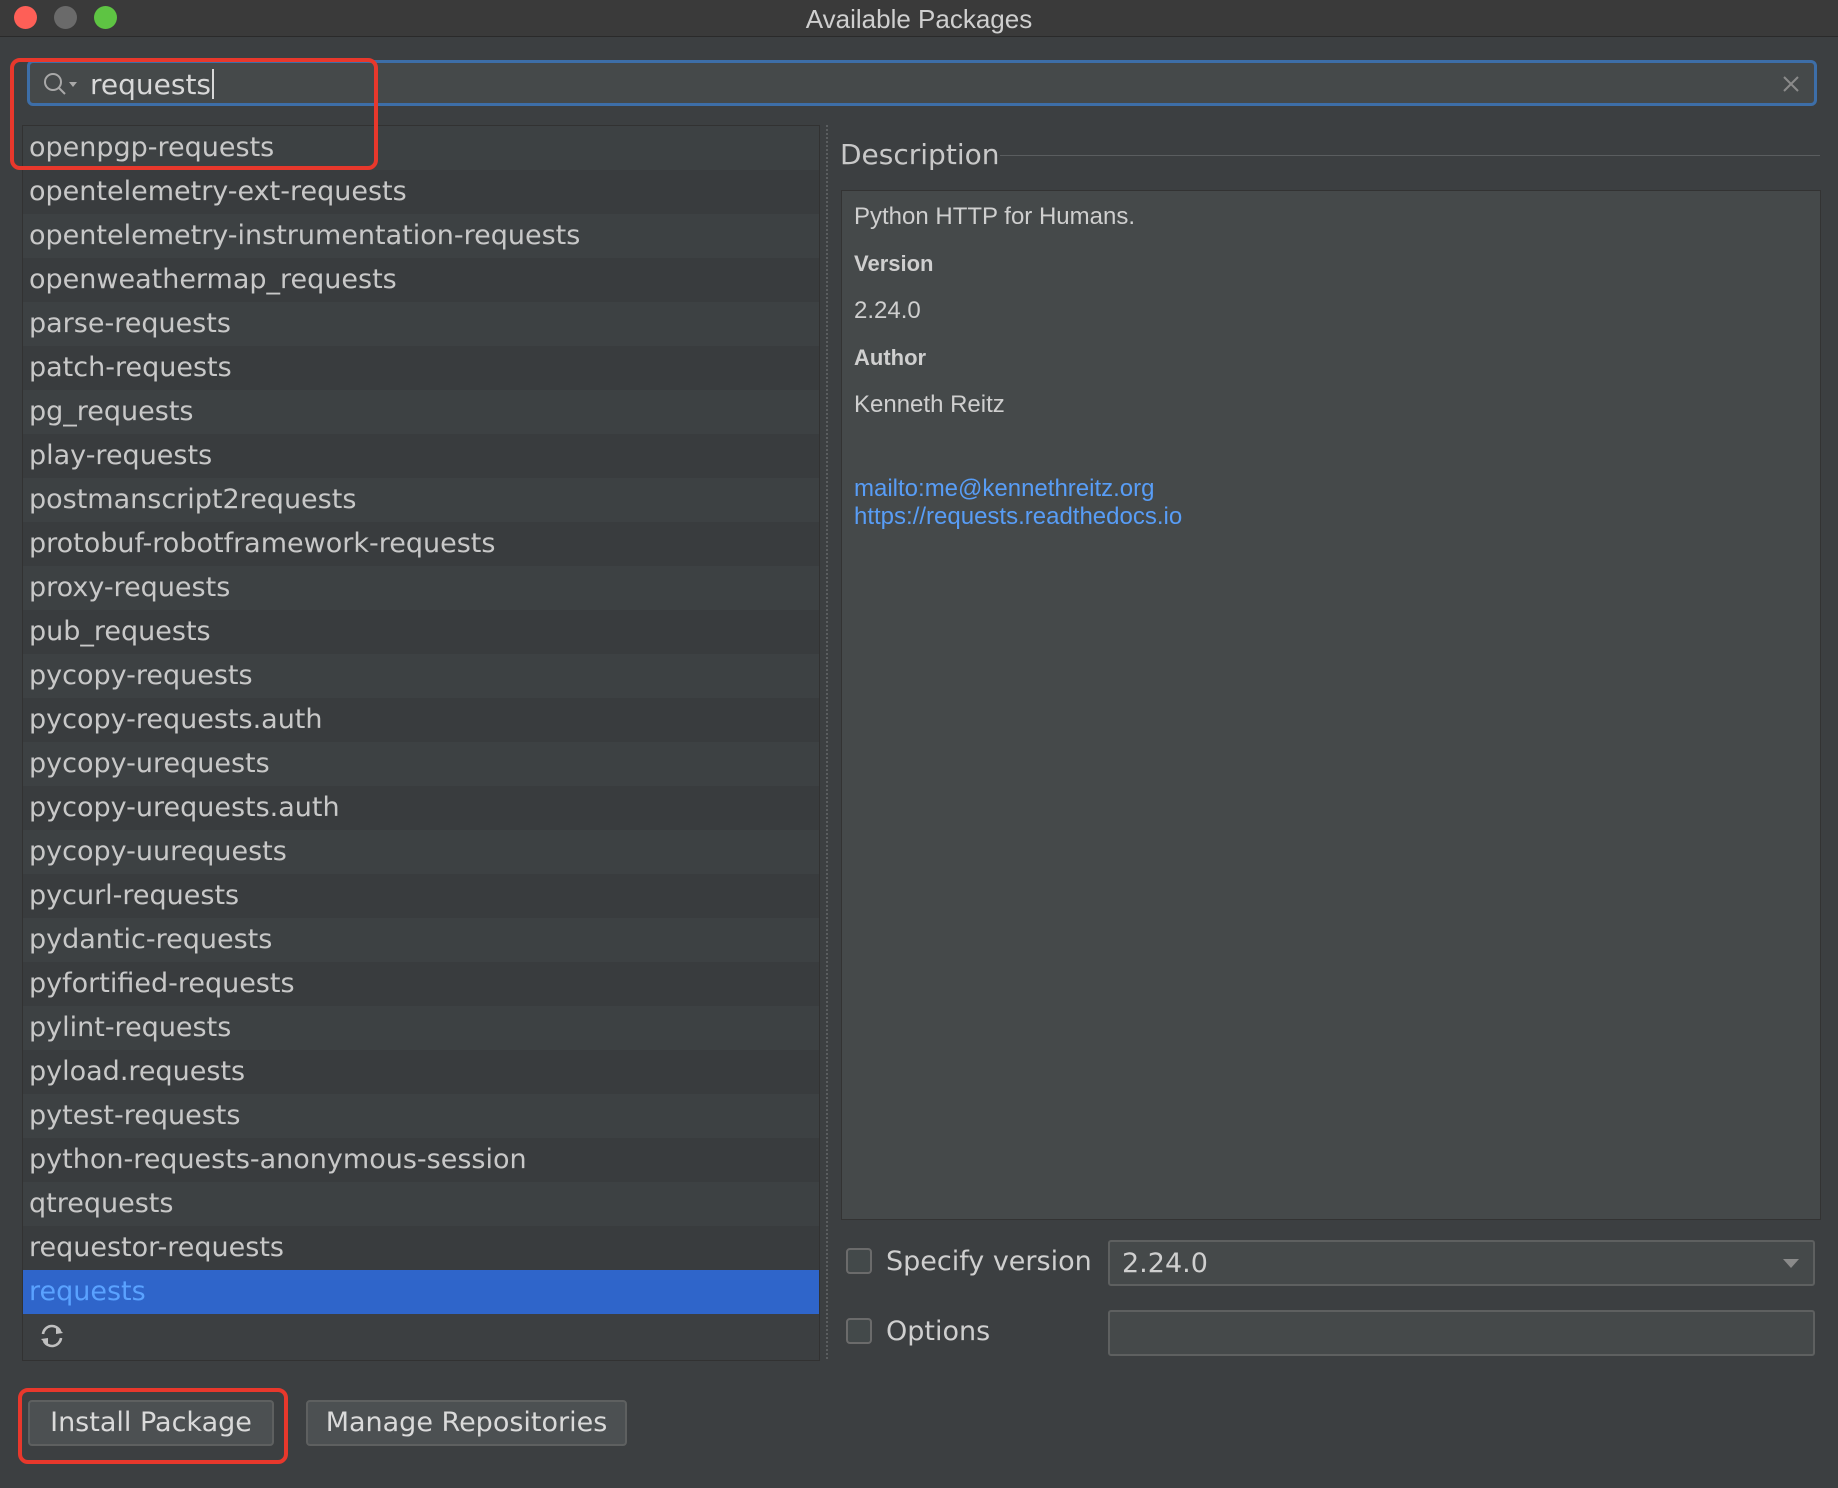 This screenshot has height=1488, width=1838. Describe the element at coordinates (887, 310) in the screenshot. I see `version-value: 2.24.0` at that location.